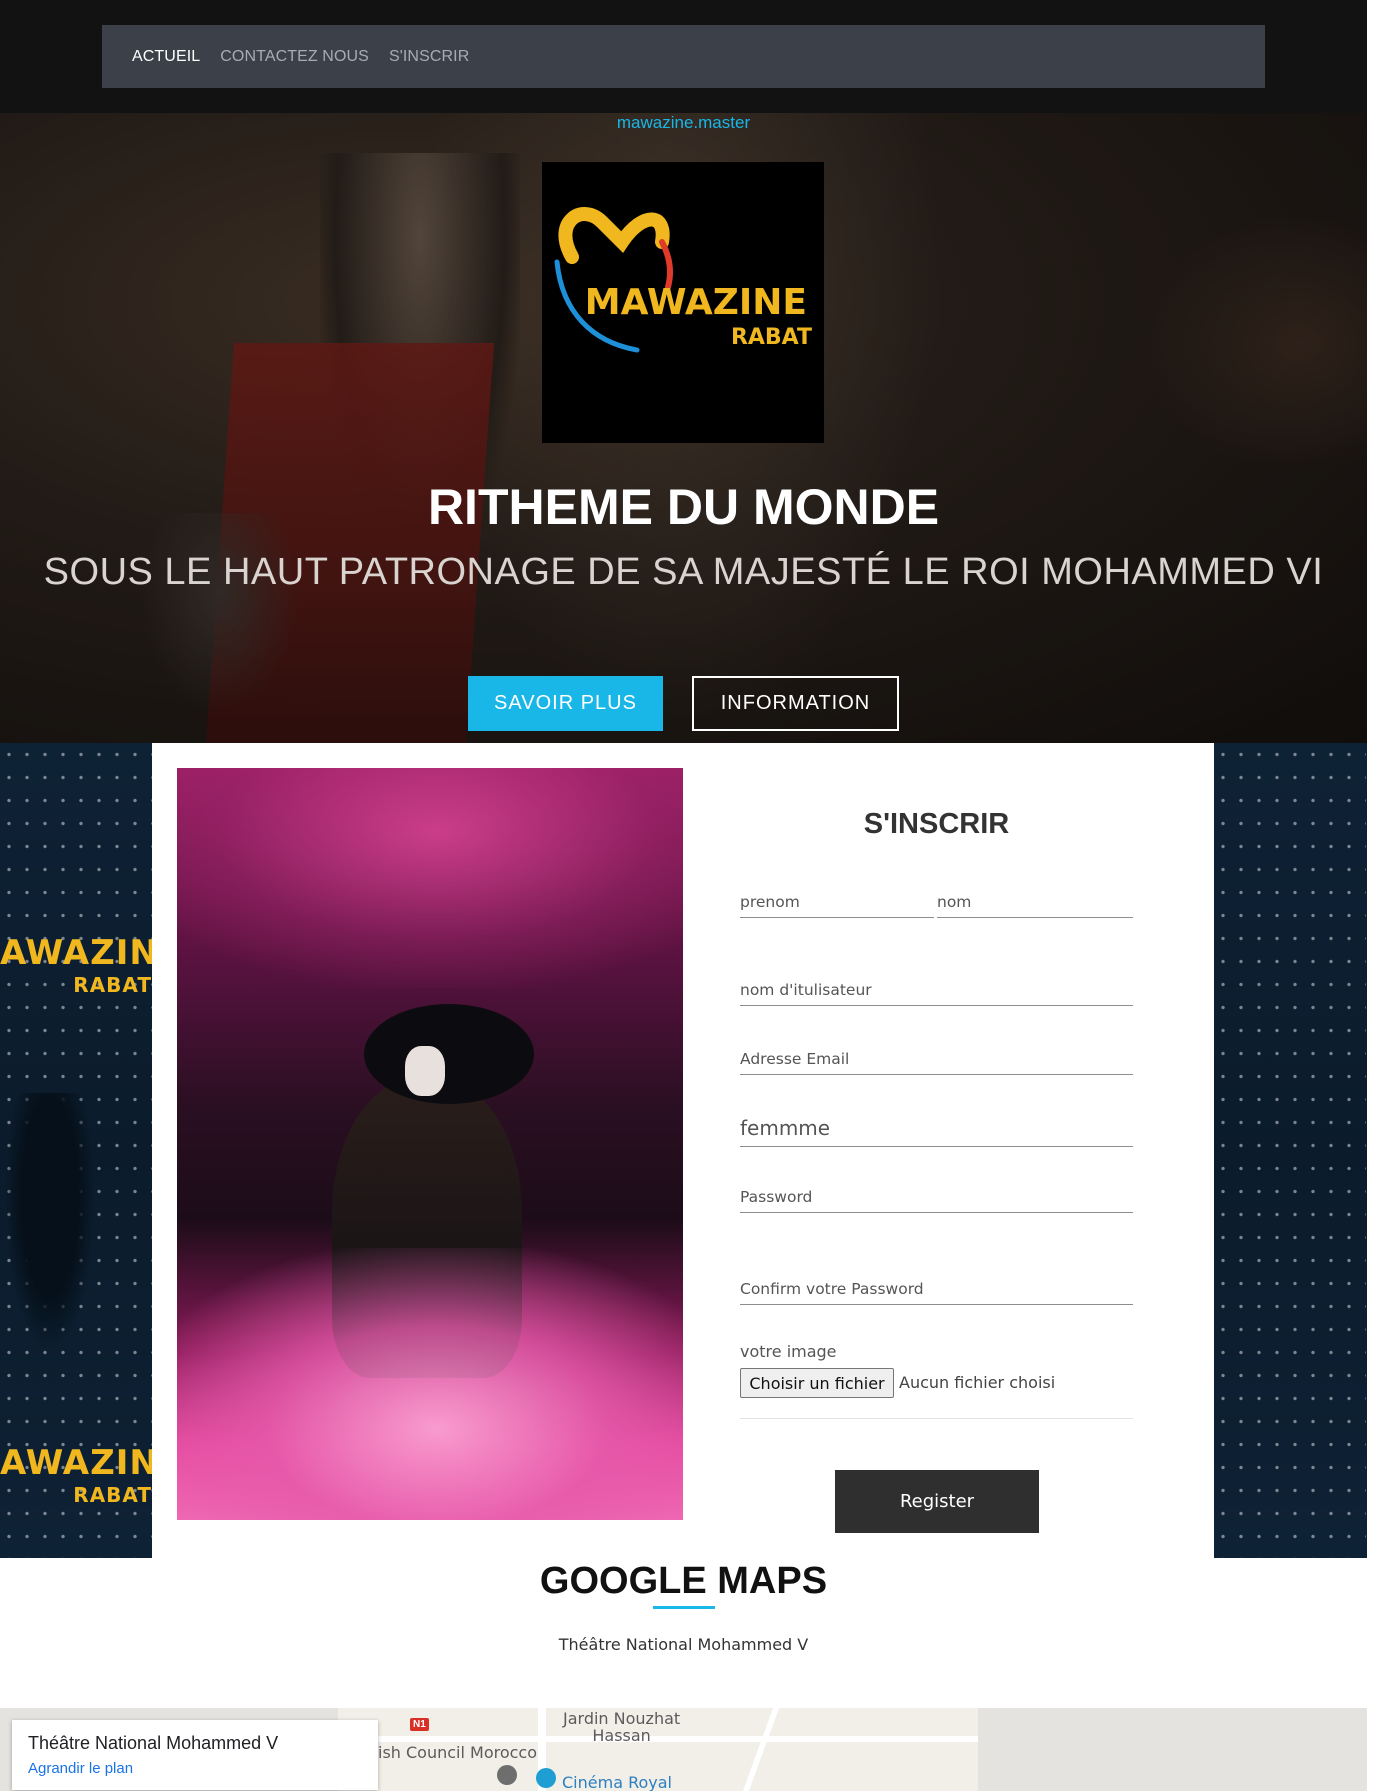 The height and width of the screenshot is (1791, 1384). Describe the element at coordinates (112, 1495) in the screenshot. I see `side-logo-bottom-line2: RABAT` at that location.